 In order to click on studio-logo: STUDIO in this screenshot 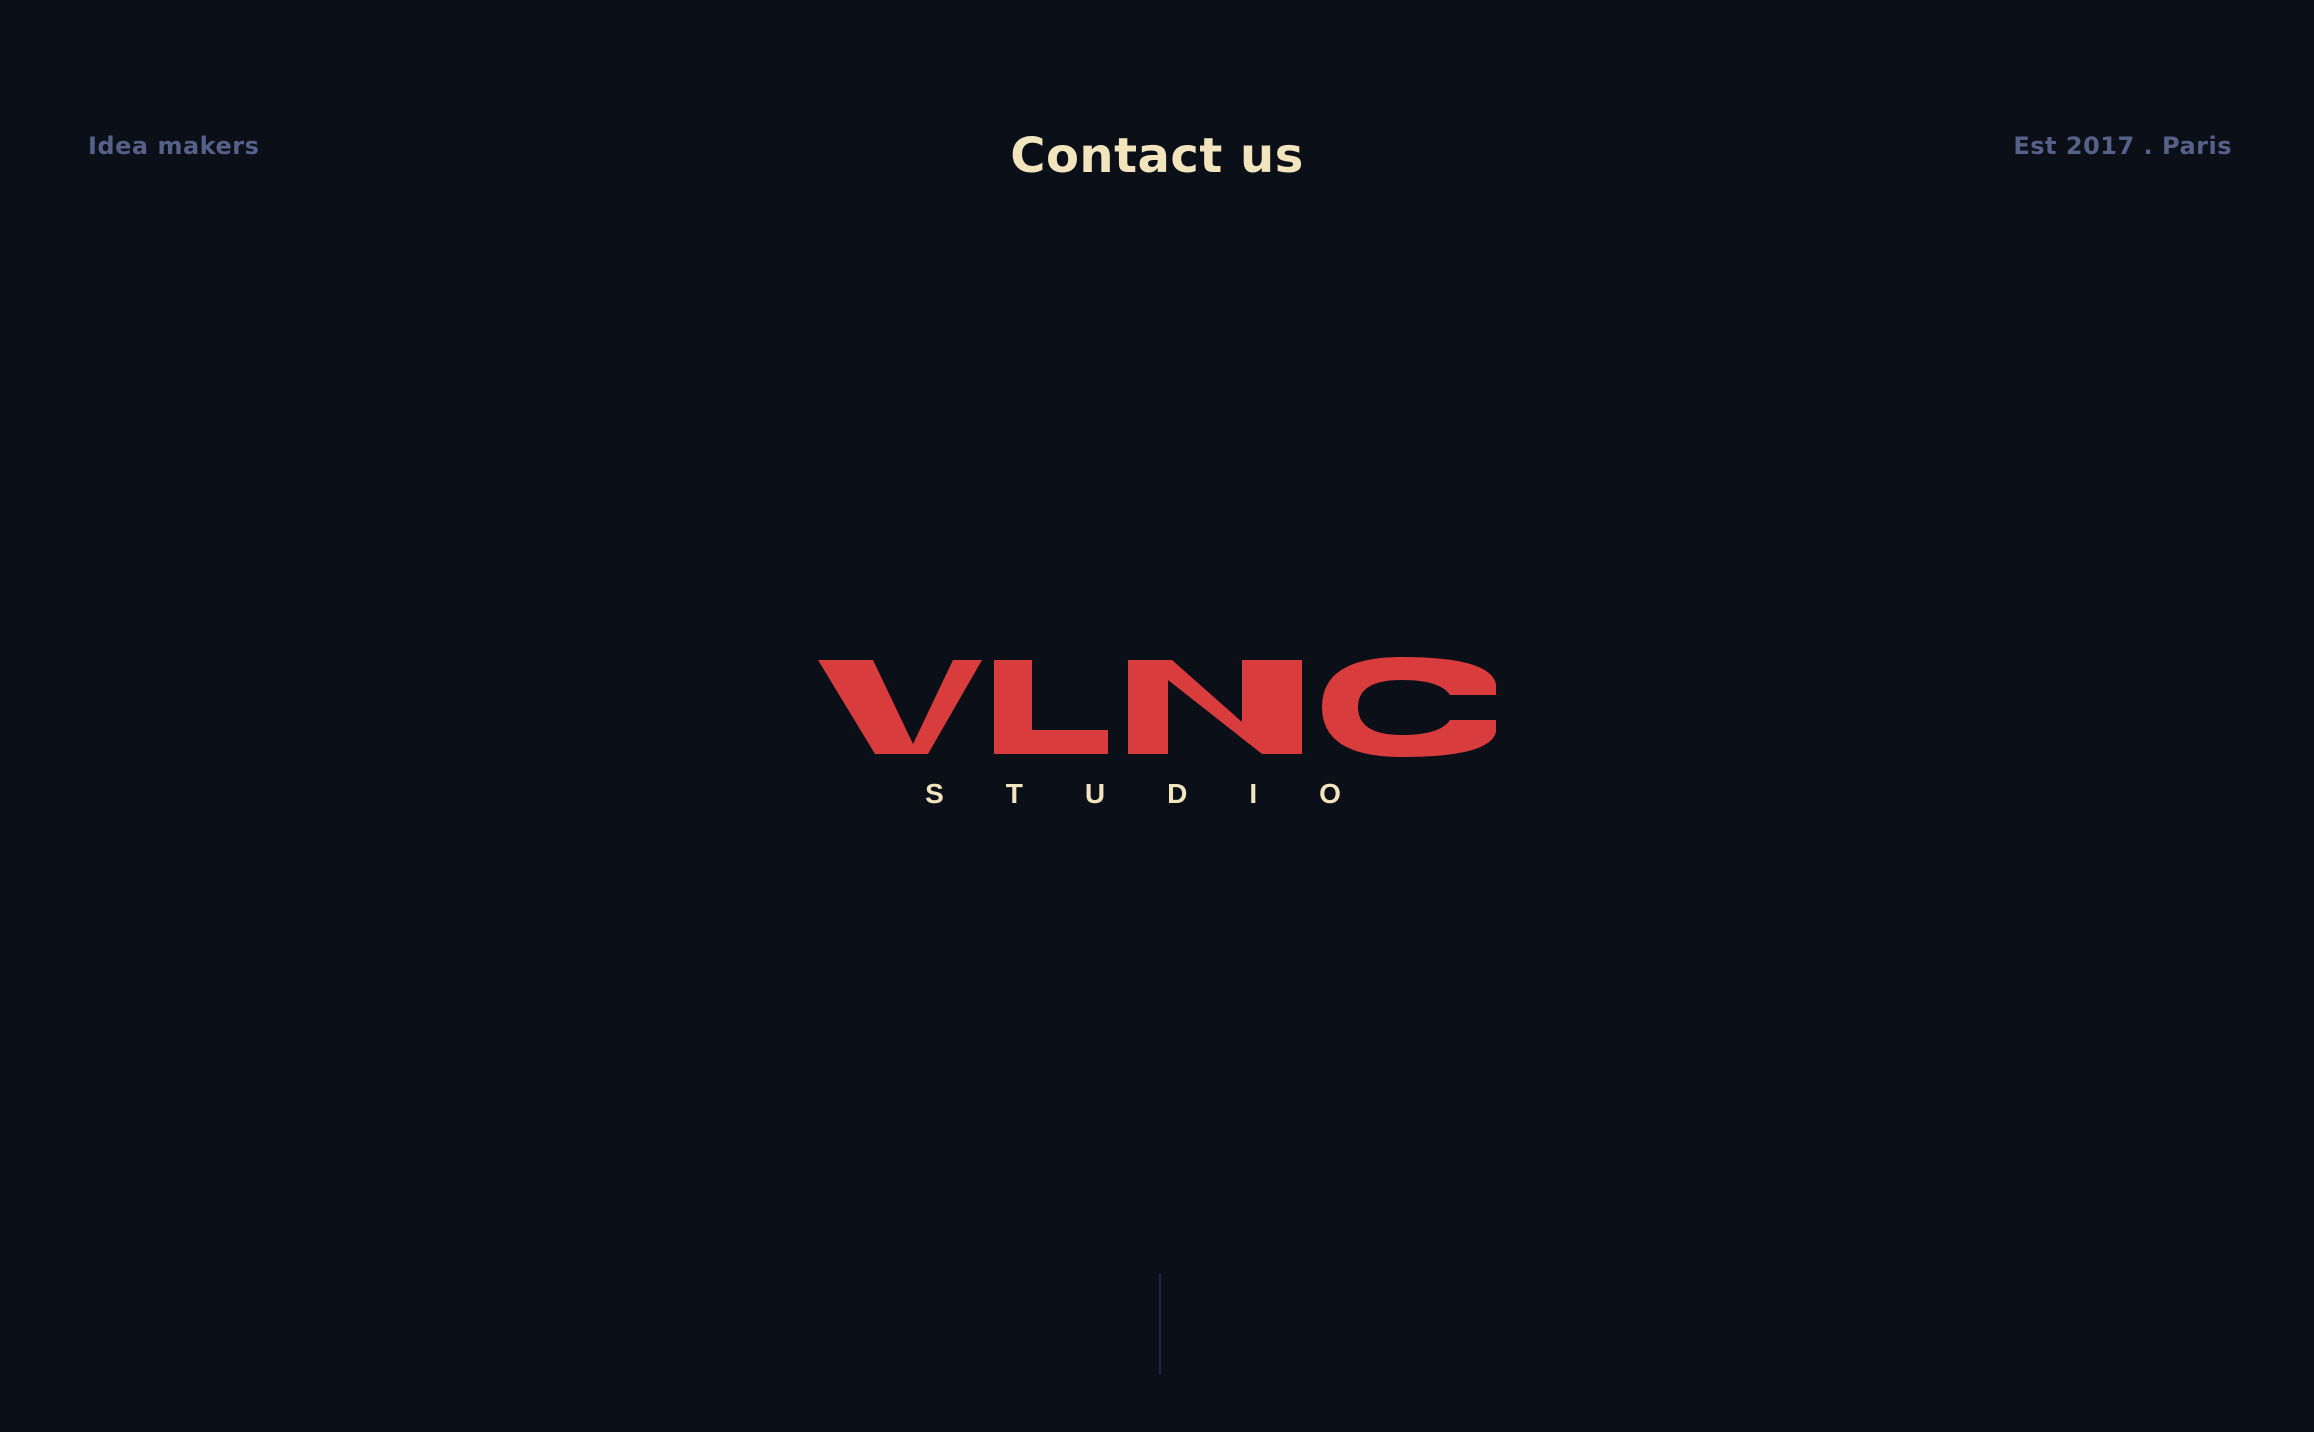, I will do `click(1160, 725)`.